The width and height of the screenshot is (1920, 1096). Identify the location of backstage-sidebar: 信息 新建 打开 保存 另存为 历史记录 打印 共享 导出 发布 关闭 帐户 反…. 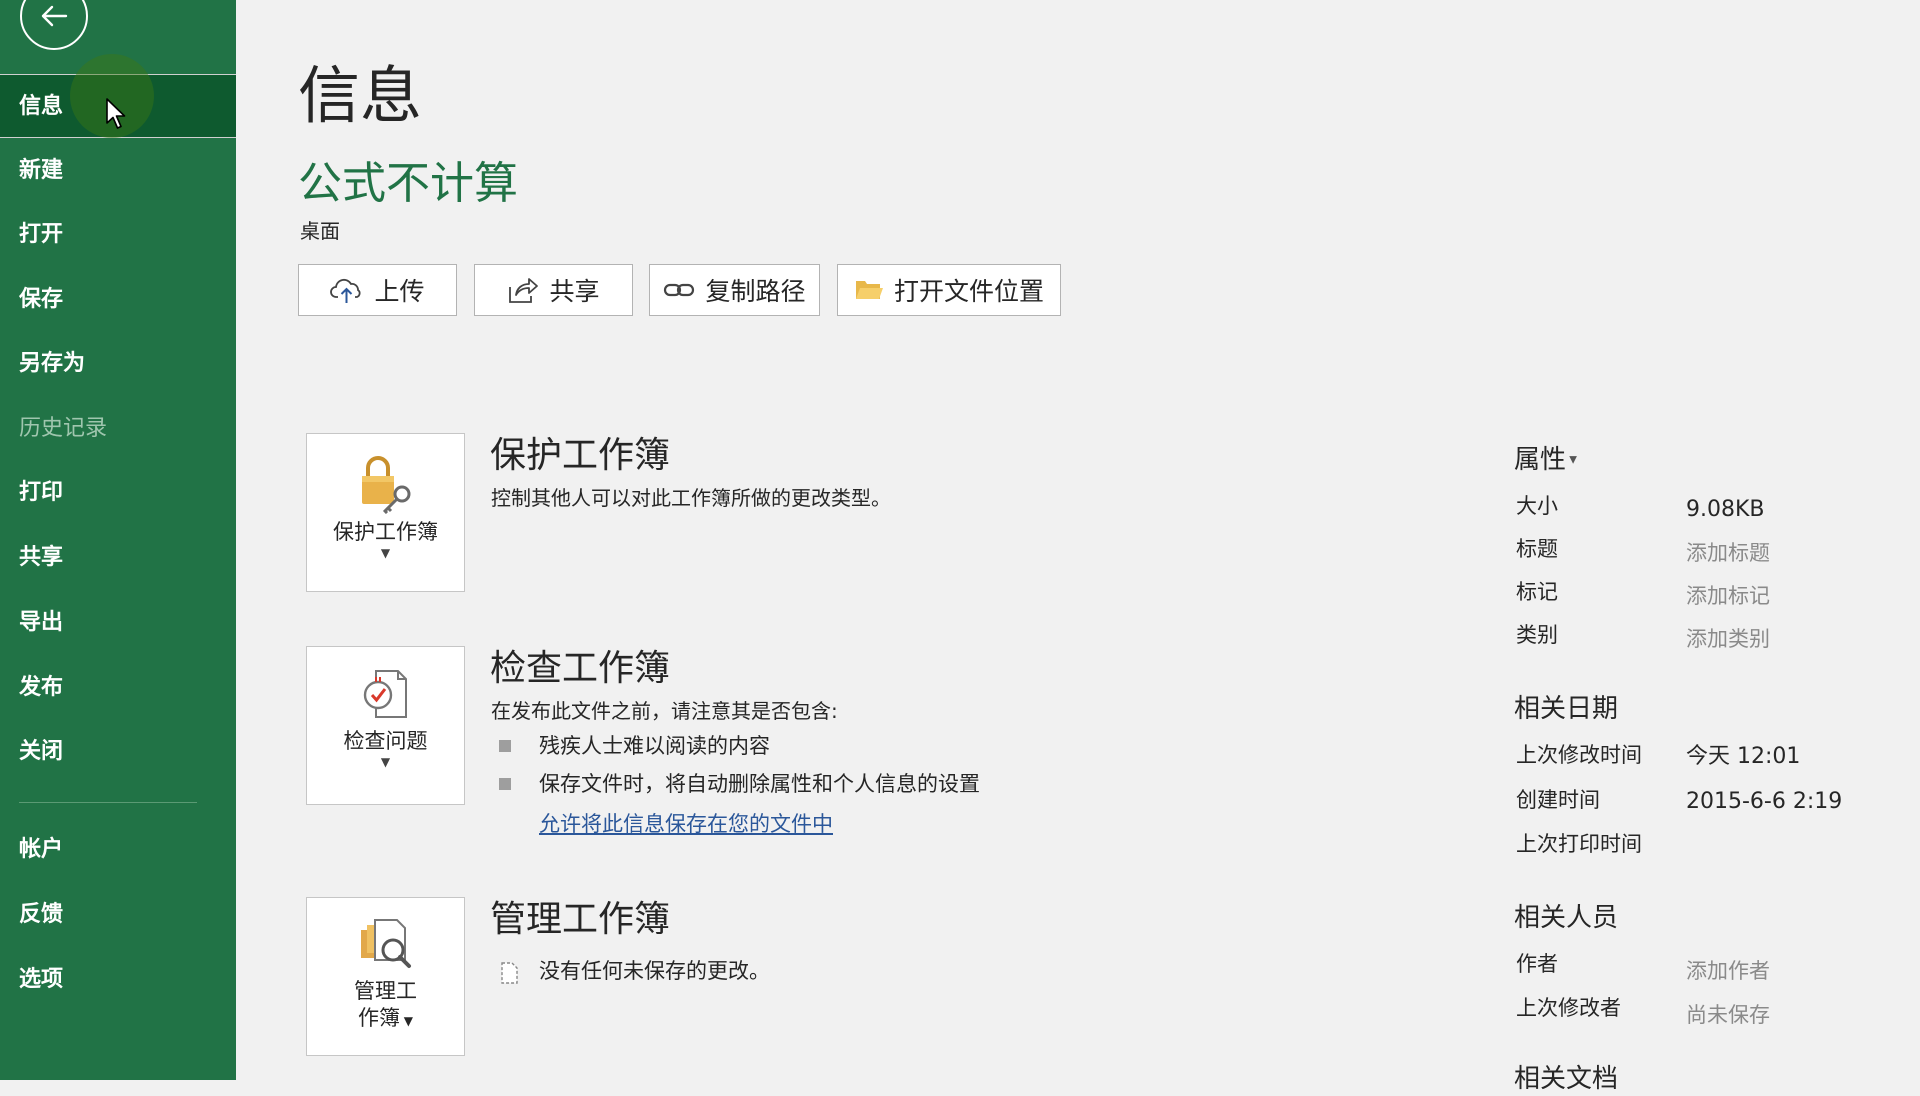
(118, 540).